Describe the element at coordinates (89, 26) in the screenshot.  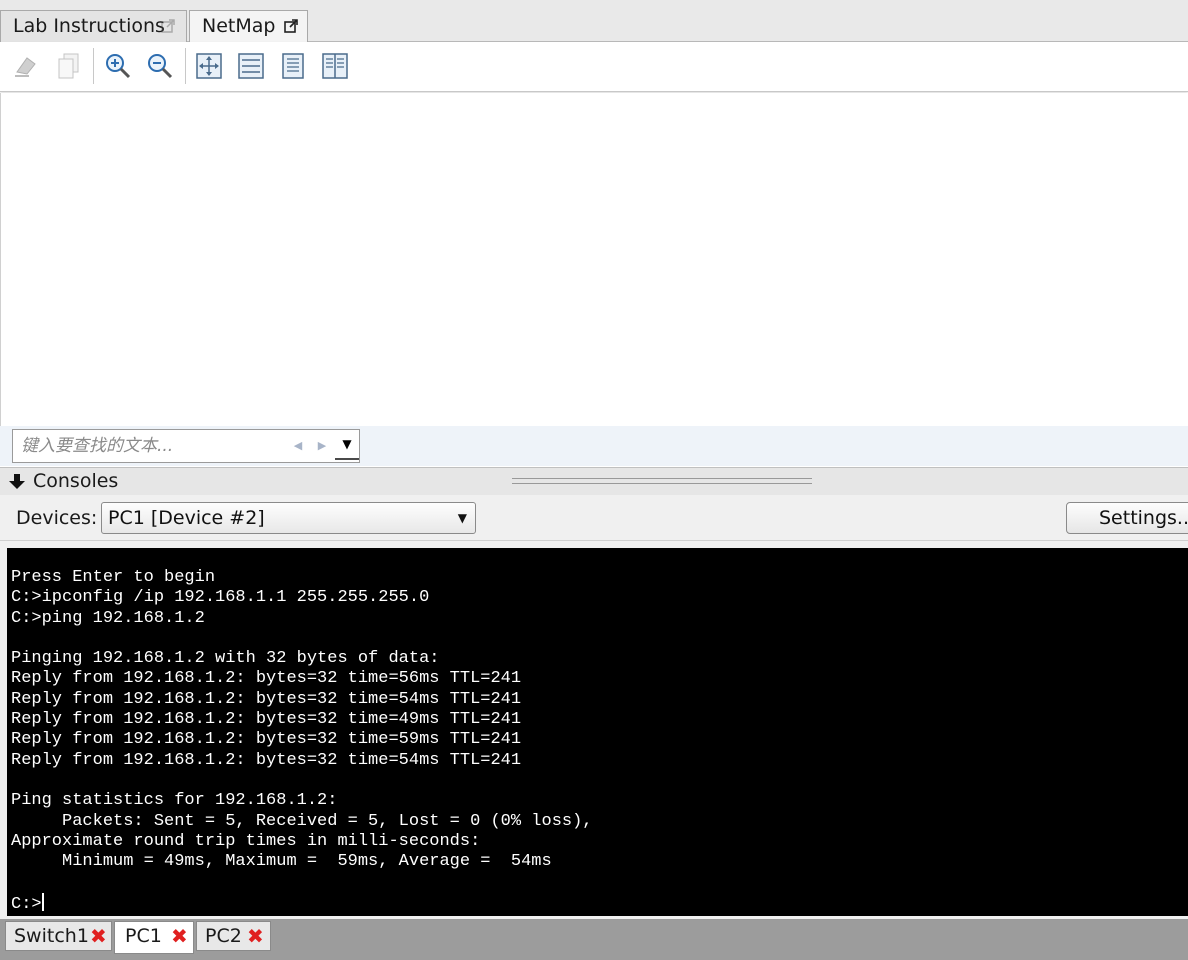
I see `tab-lab-instructions-label: Lab Instructions` at that location.